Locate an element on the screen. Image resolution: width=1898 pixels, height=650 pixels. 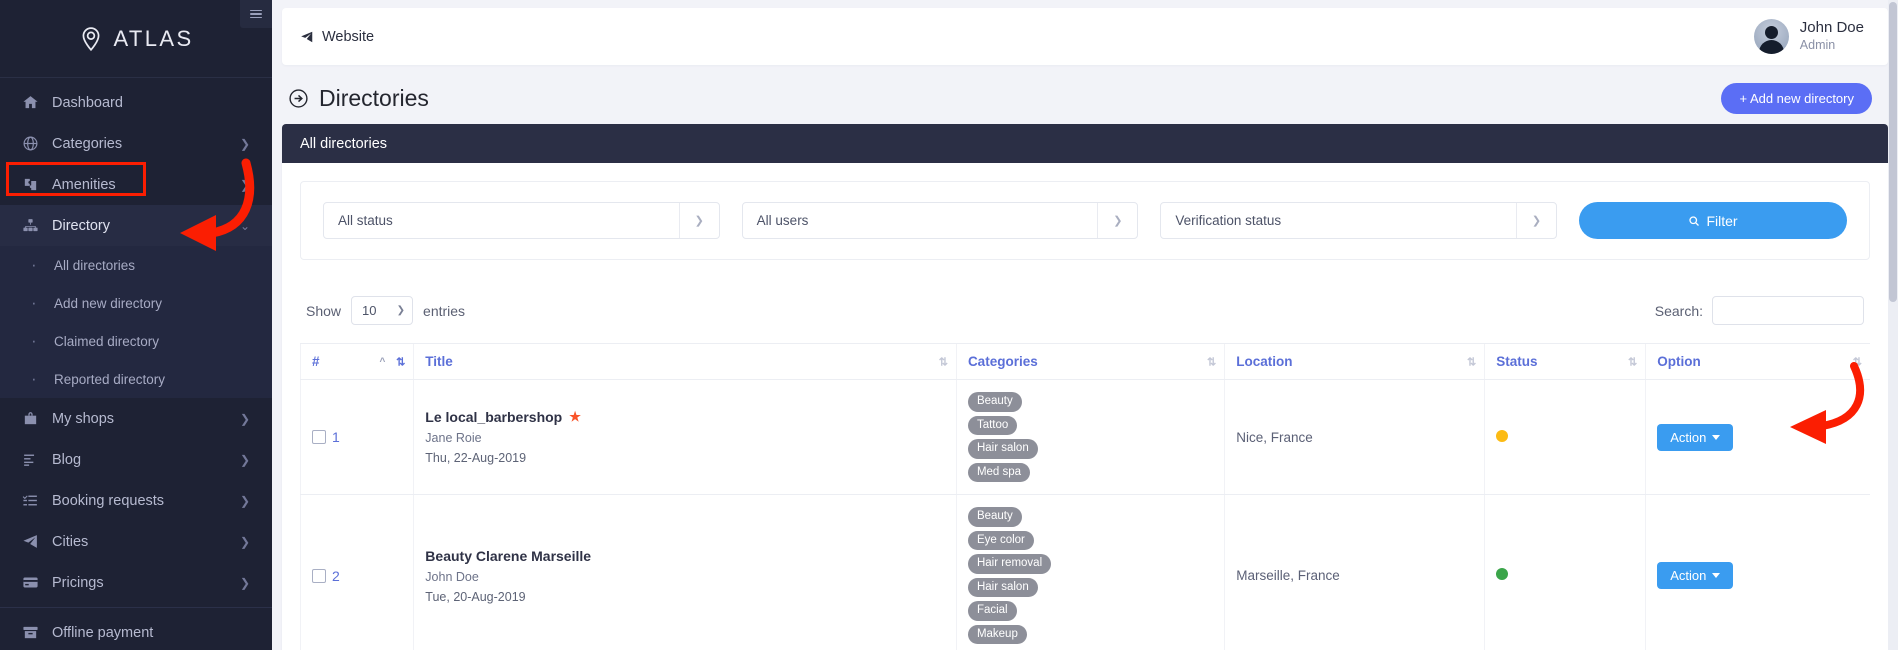
page-scrollbar is located at coordinates (1893, 325).